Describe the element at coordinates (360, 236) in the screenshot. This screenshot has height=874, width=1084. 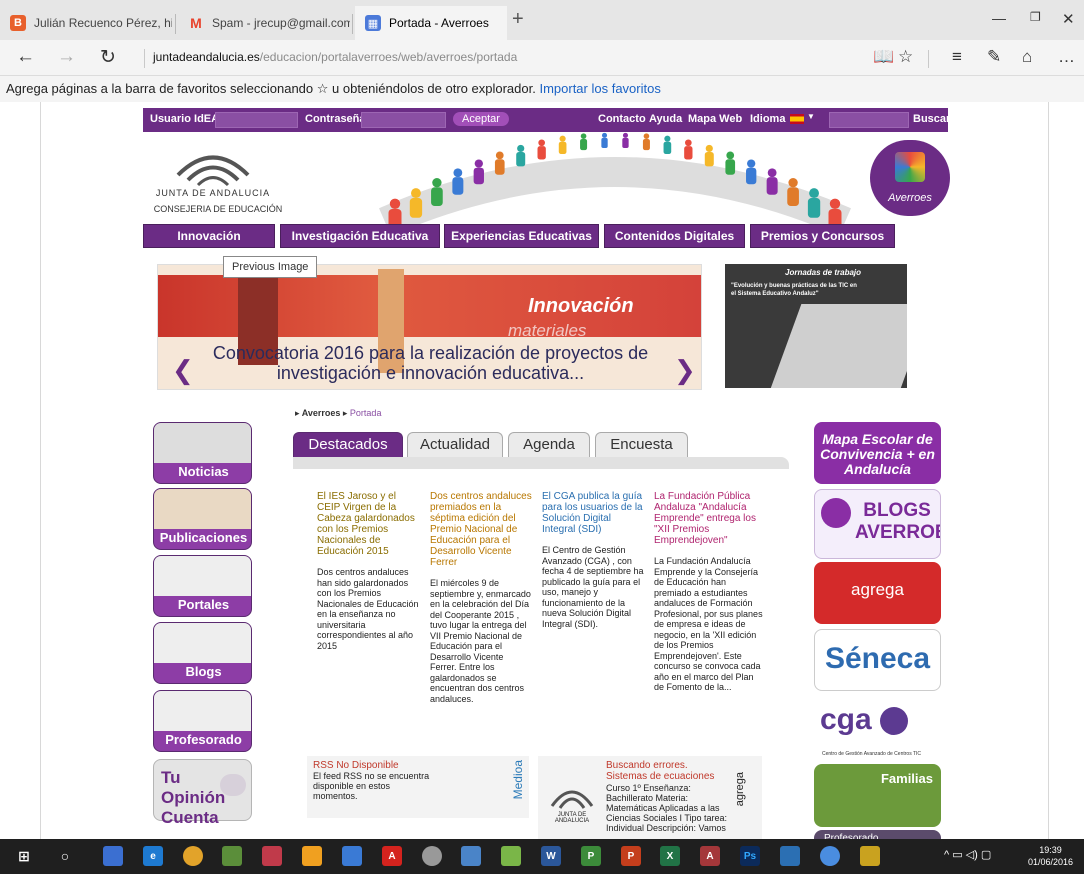
I see `nav-investigacion: Investigación Educativa` at that location.